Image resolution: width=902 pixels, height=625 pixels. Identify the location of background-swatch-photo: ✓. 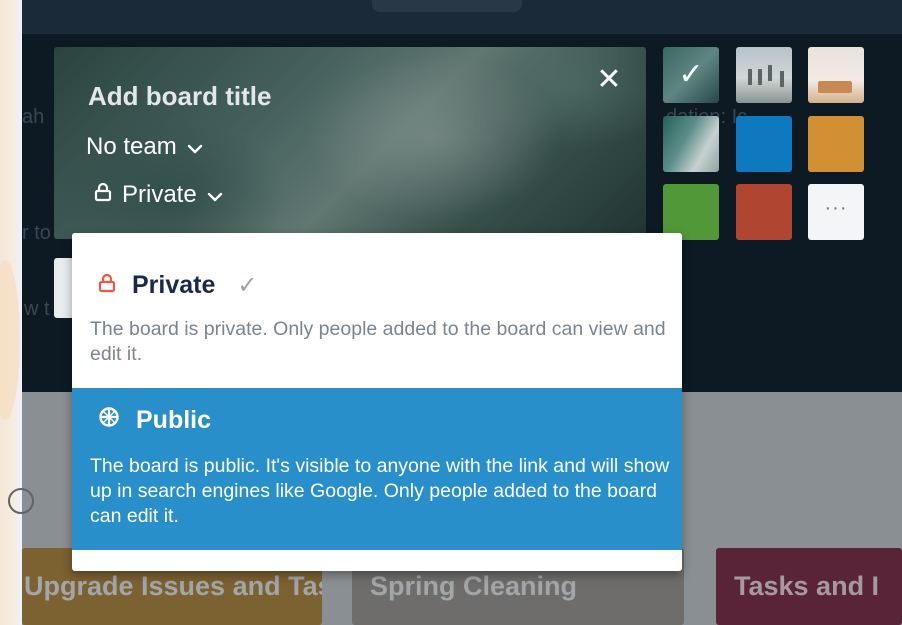
(691, 75).